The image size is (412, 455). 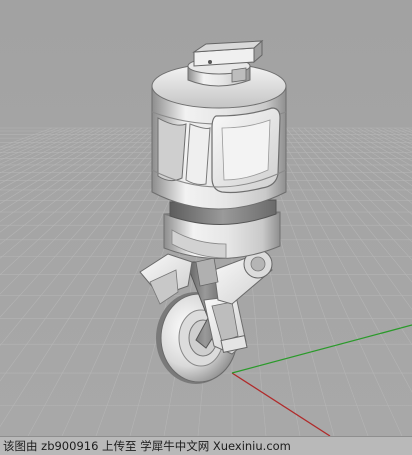 I want to click on y-axis-line, so click(x=321, y=349).